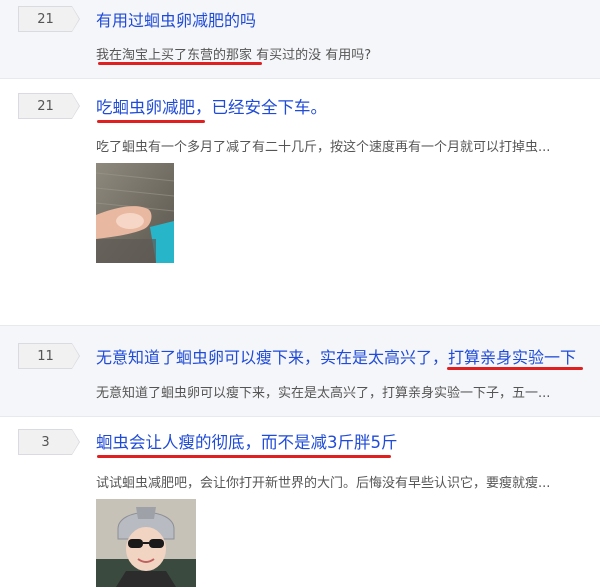  I want to click on reply-count-badge: 11, so click(49, 356).